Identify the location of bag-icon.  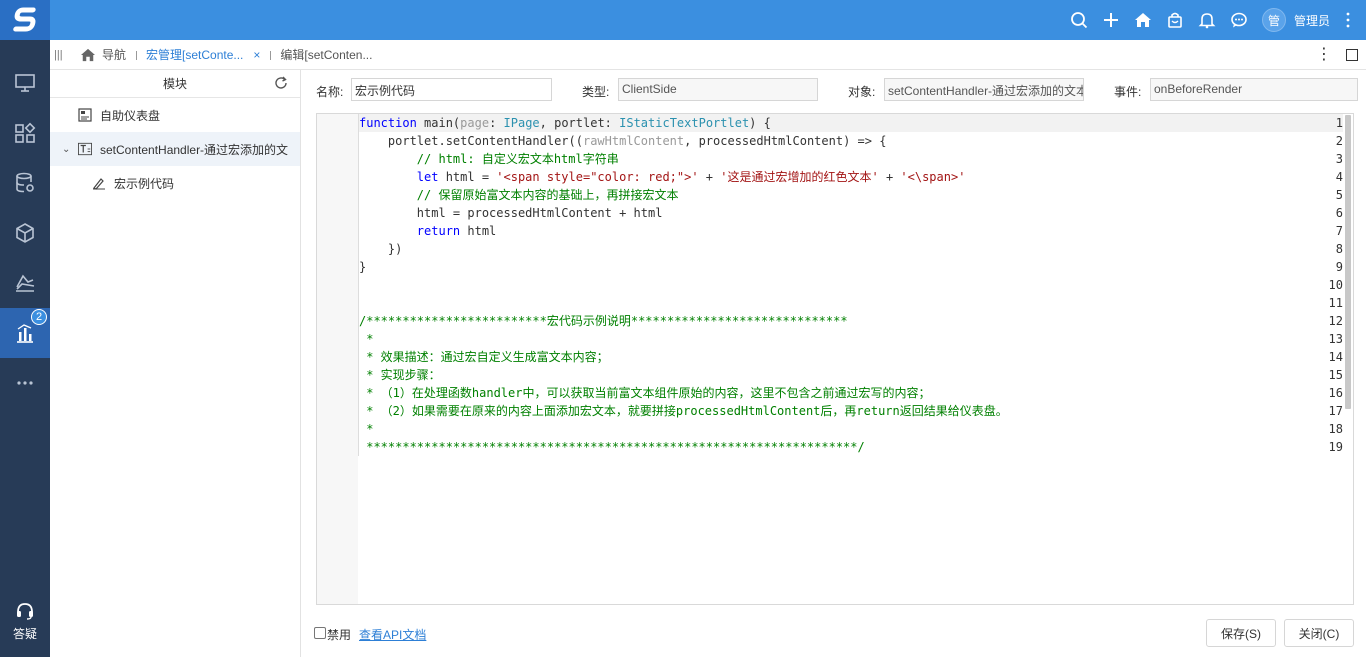
(1175, 20).